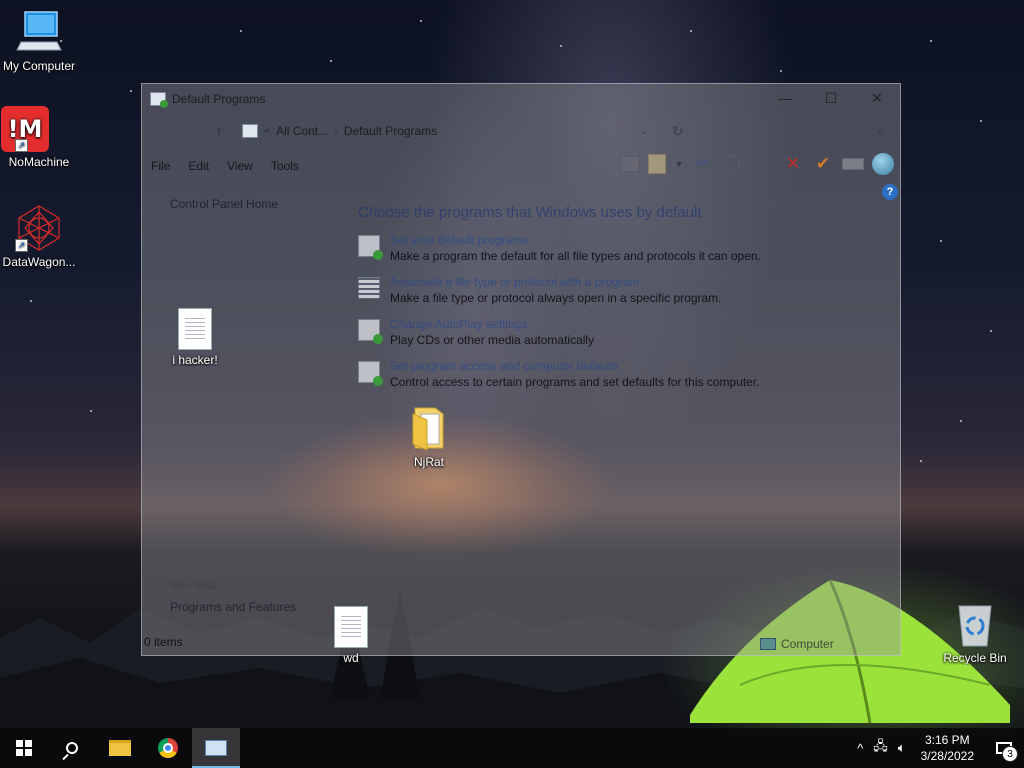 The height and width of the screenshot is (768, 1024). What do you see at coordinates (32, 128) in the screenshot?
I see `nomachine-icon: !M ↗` at bounding box center [32, 128].